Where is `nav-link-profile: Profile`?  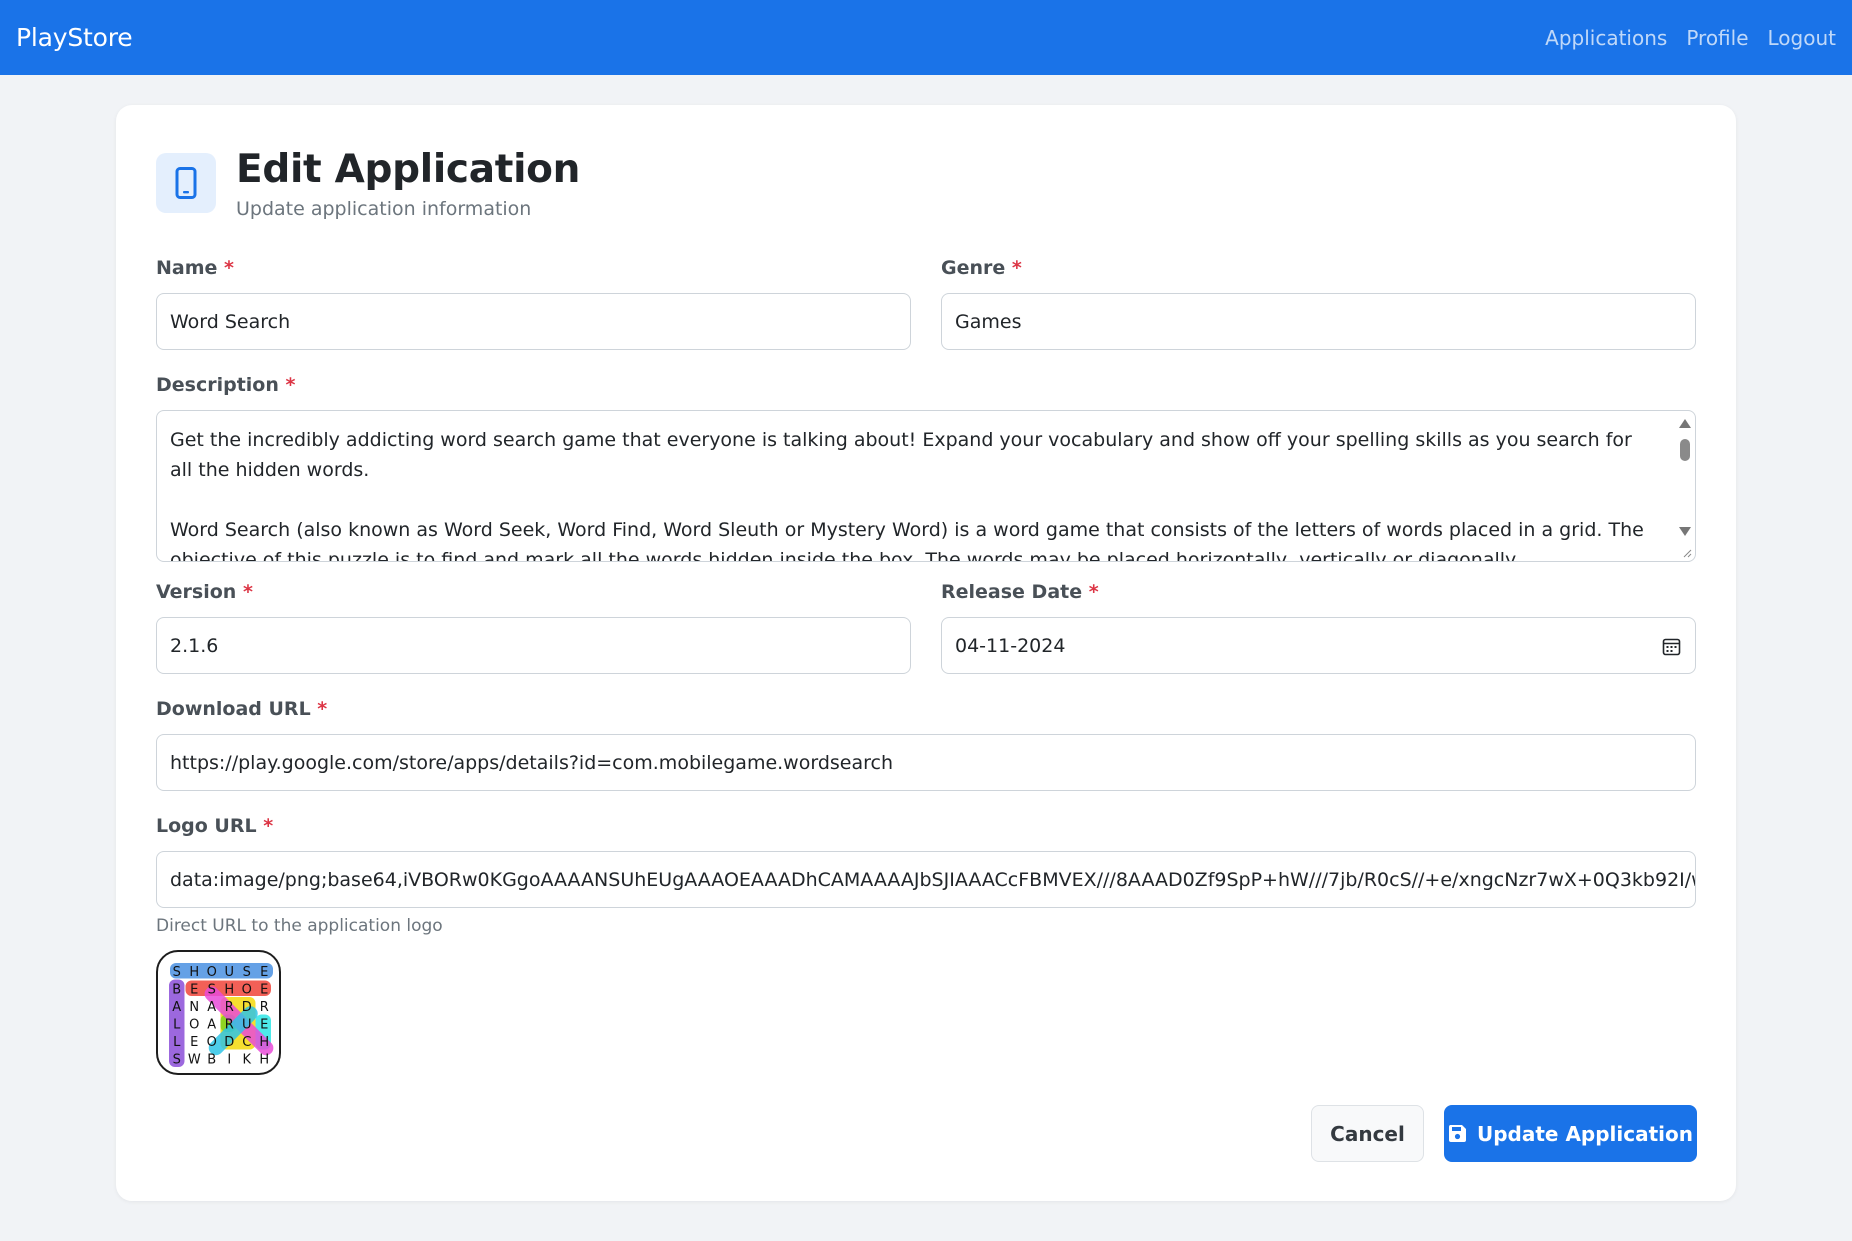
nav-link-profile: Profile is located at coordinates (1717, 38).